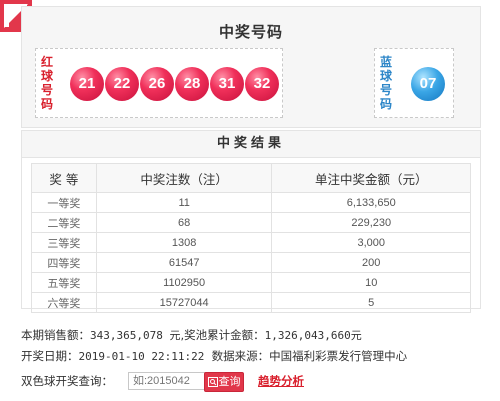 The width and height of the screenshot is (500, 401). I want to click on blue-ball-area: 蓝 球 号 码 07, so click(414, 83).